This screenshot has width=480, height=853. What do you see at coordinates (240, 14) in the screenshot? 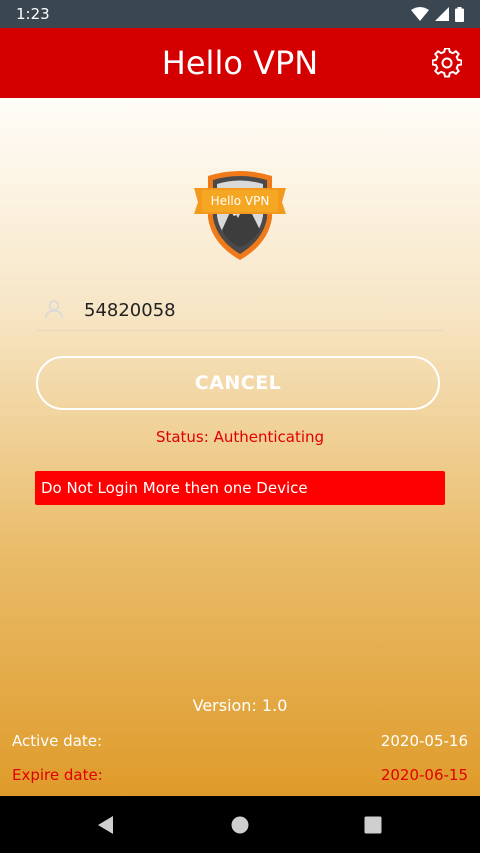
I see `system-status-bar: 1:23` at bounding box center [240, 14].